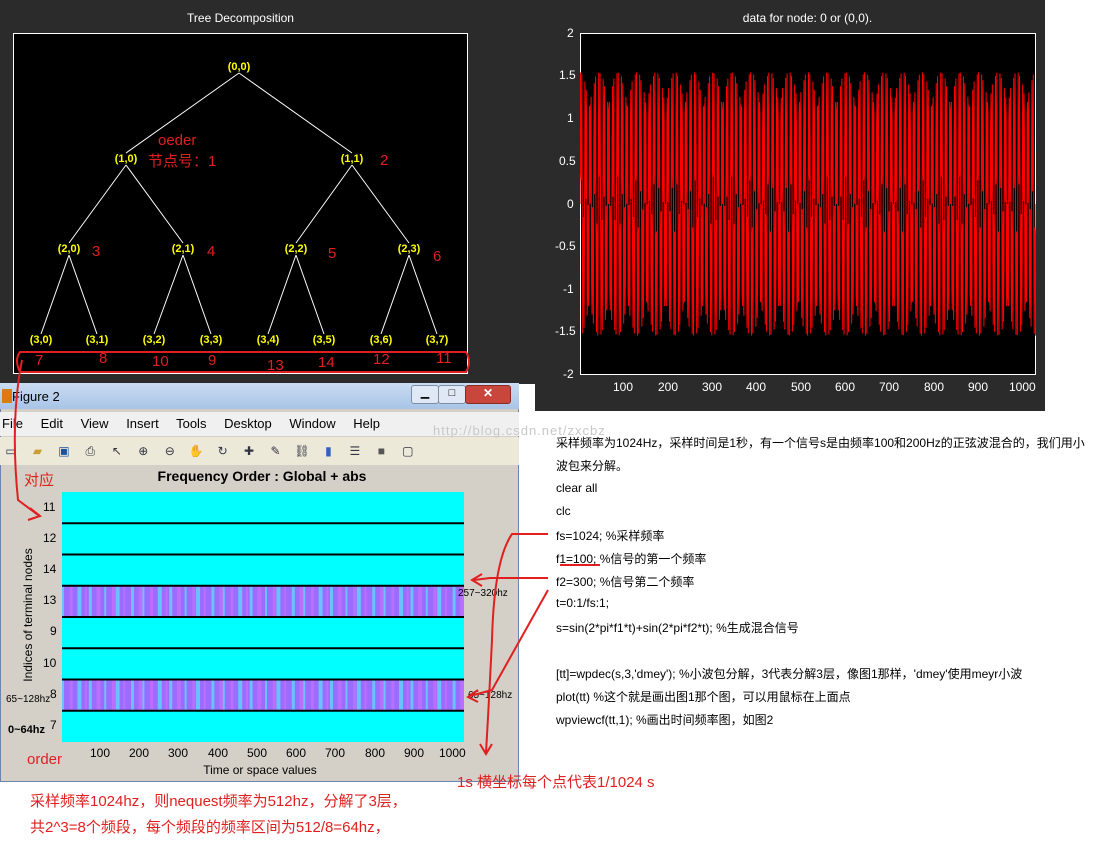  Describe the element at coordinates (577, 488) in the screenshot. I see `code-line: clear all` at that location.